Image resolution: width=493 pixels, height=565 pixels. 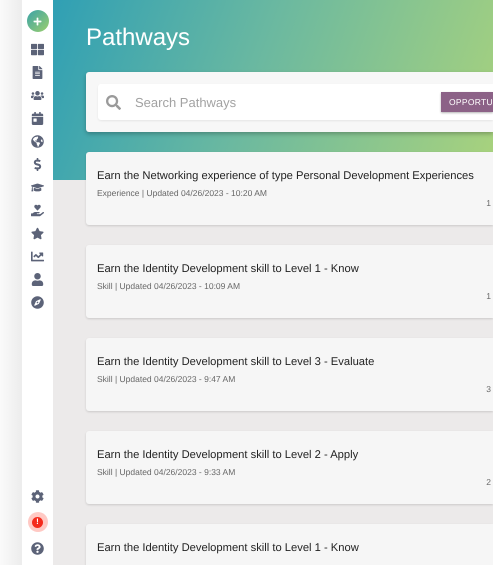 What do you see at coordinates (236, 362) in the screenshot?
I see `pathway-title: Earn the Identity Development skill to Level 3 - Evaluate` at bounding box center [236, 362].